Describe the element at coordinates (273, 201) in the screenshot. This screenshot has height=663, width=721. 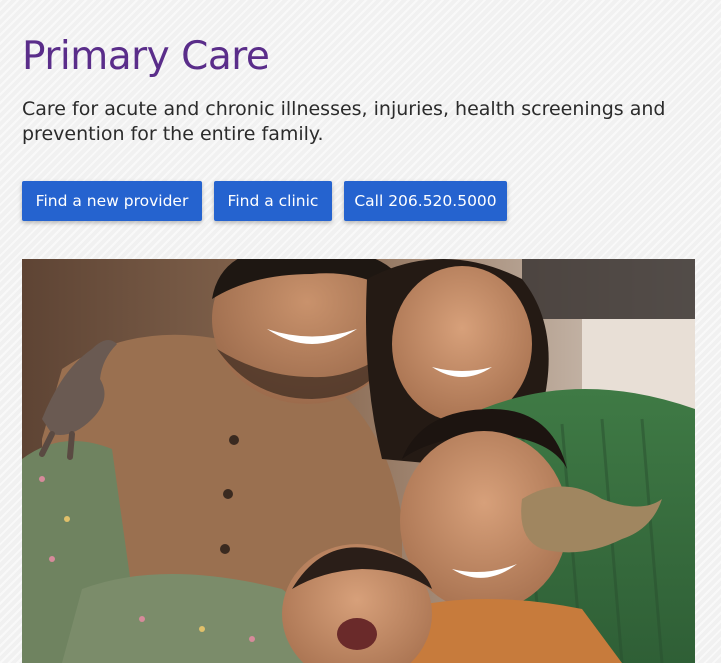
I see `find-clinic-button: Find a clinic` at that location.